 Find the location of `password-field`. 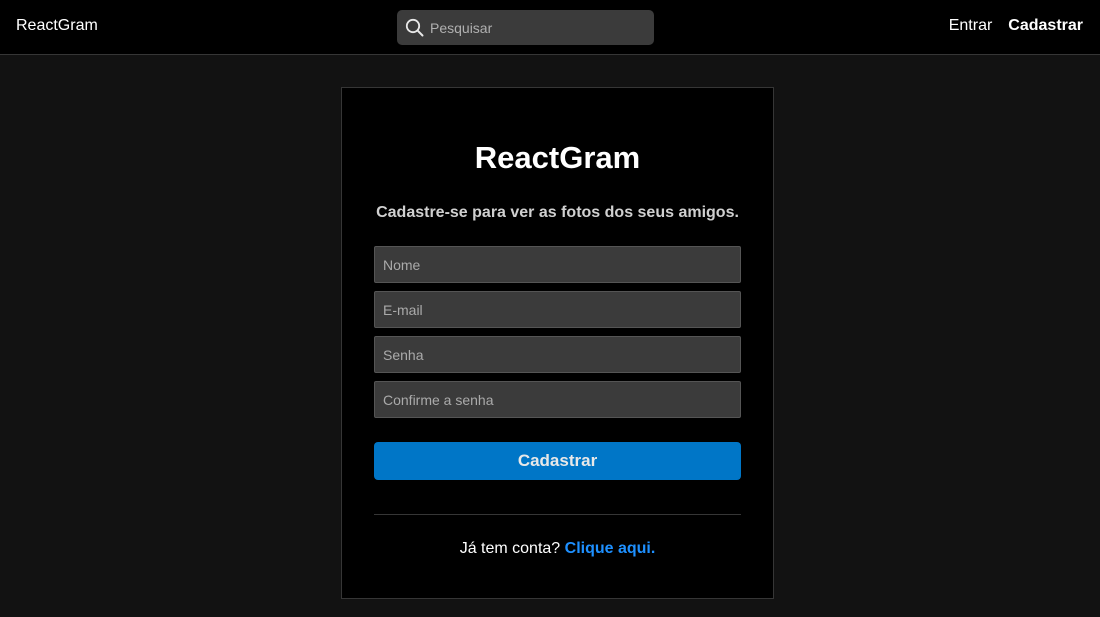

password-field is located at coordinates (557, 354).